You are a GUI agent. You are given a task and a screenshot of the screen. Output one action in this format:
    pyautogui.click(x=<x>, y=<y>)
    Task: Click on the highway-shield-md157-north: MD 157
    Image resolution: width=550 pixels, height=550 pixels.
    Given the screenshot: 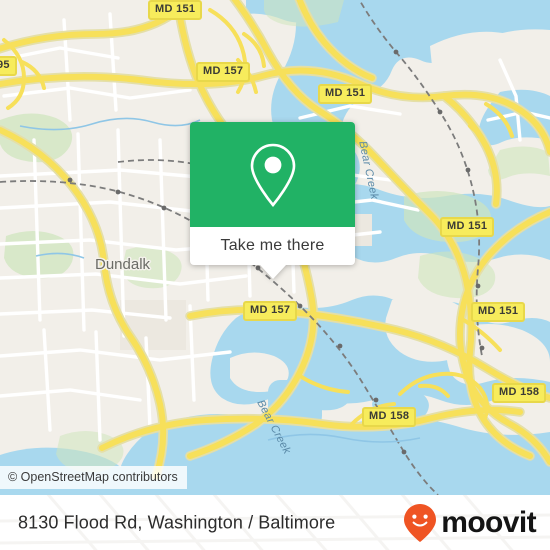 What is the action you would take?
    pyautogui.click(x=223, y=72)
    